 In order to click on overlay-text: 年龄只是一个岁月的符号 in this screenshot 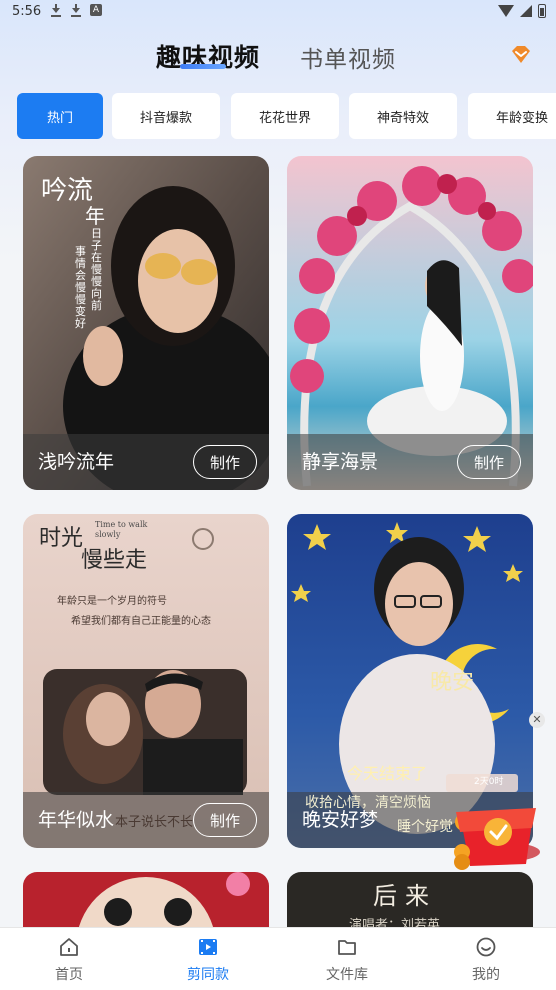, I will do `click(112, 601)`.